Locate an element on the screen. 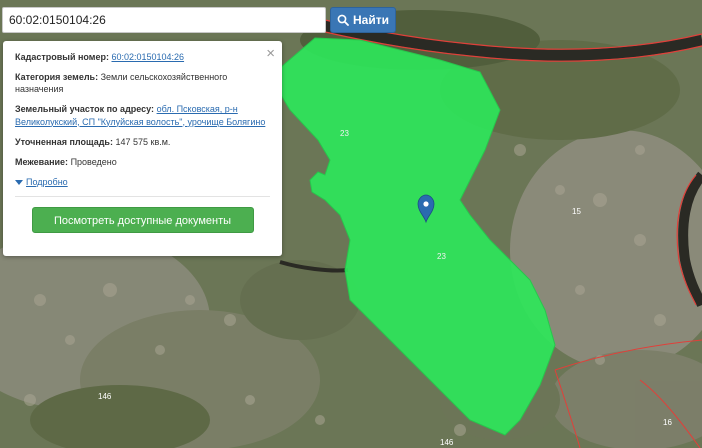  area-label: Уточненная площадь: is located at coordinates (64, 141).